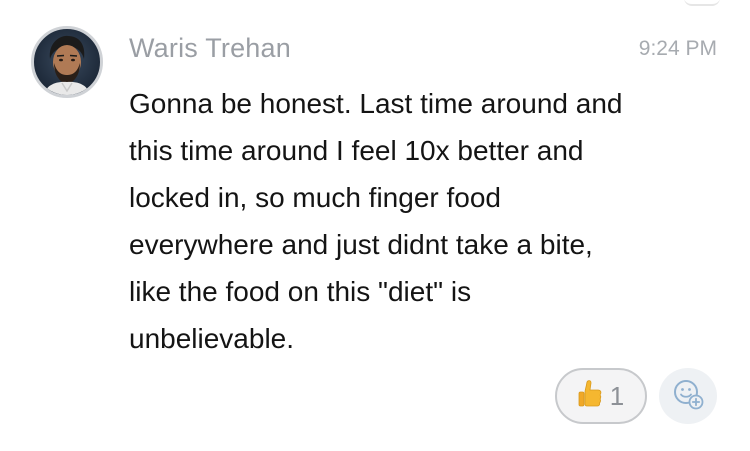  I want to click on sender-name: Waris Trehan, so click(210, 48).